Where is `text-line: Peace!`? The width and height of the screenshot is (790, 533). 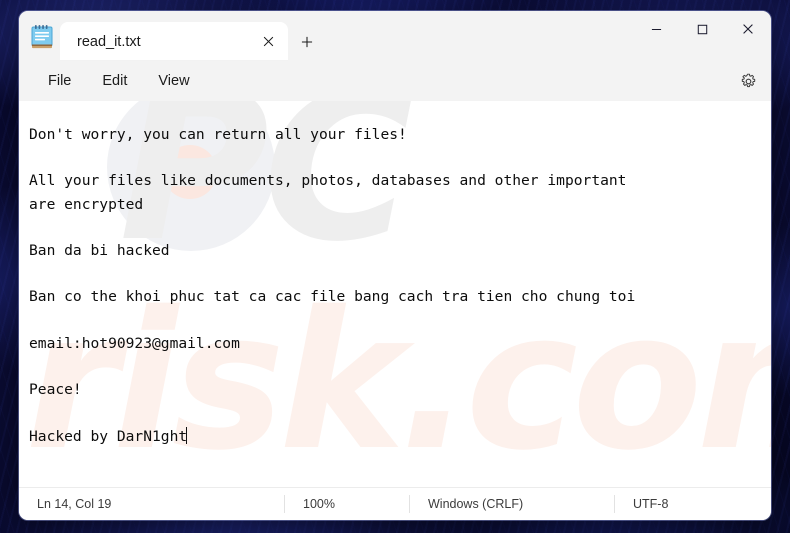
text-line: Peace! is located at coordinates (55, 390).